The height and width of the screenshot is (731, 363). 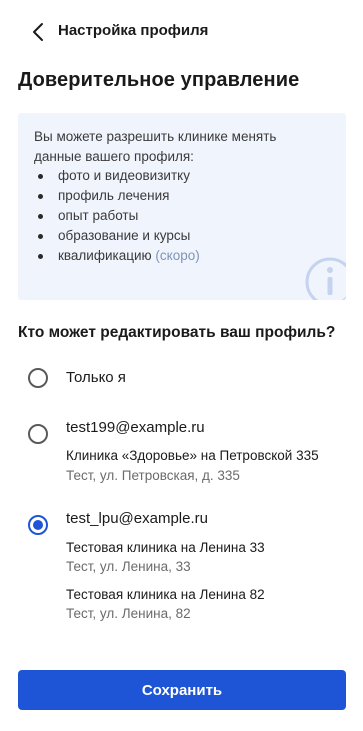 I want to click on option-label: Только я, so click(x=96, y=377).